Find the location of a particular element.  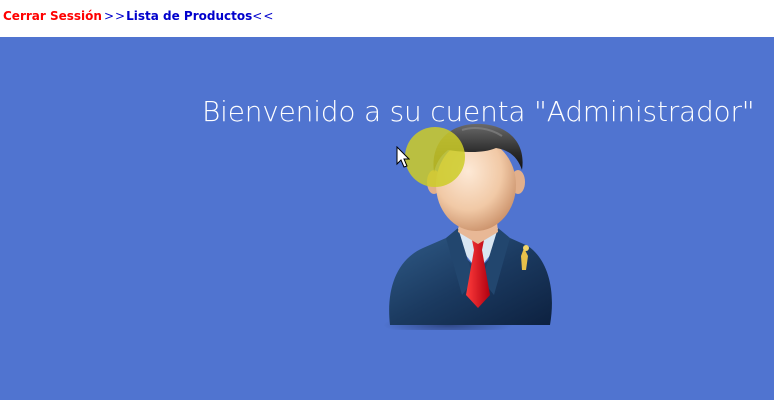

product-list-link: >>Lista de Productos<< is located at coordinates (189, 16).